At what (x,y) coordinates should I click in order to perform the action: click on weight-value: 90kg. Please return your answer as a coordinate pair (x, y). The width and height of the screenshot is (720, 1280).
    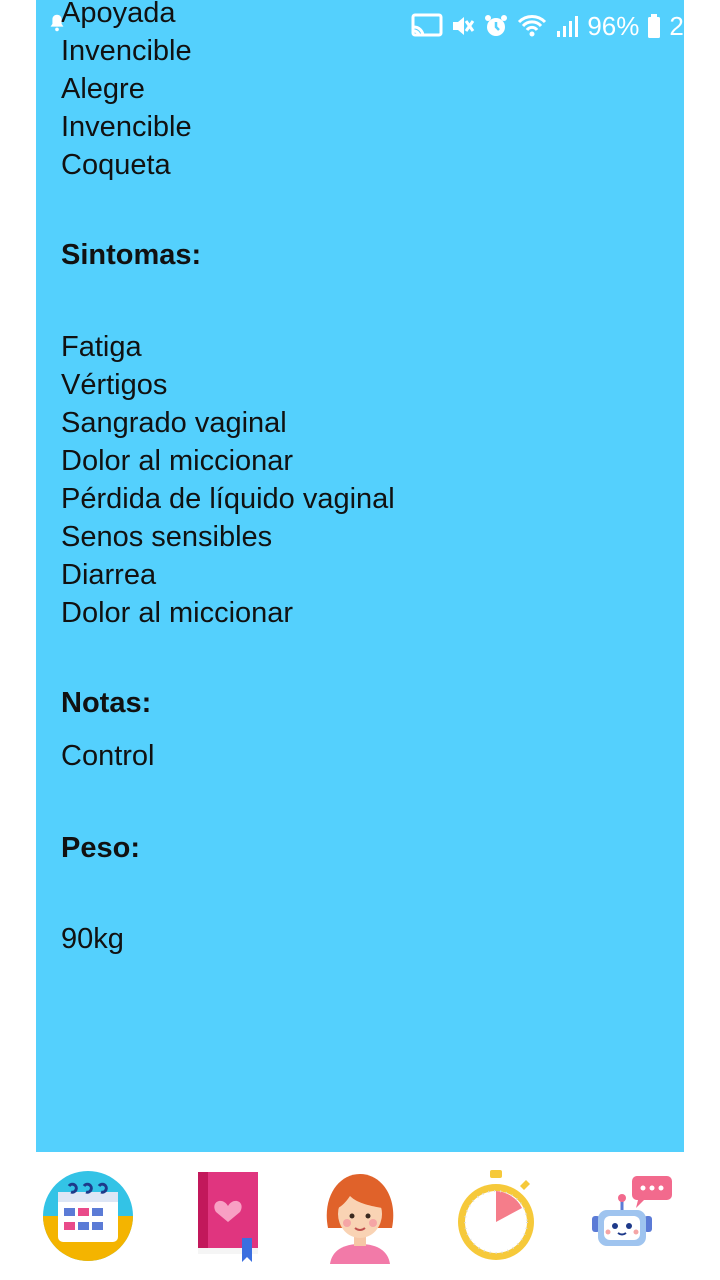
    Looking at the image, I should click on (92, 939).